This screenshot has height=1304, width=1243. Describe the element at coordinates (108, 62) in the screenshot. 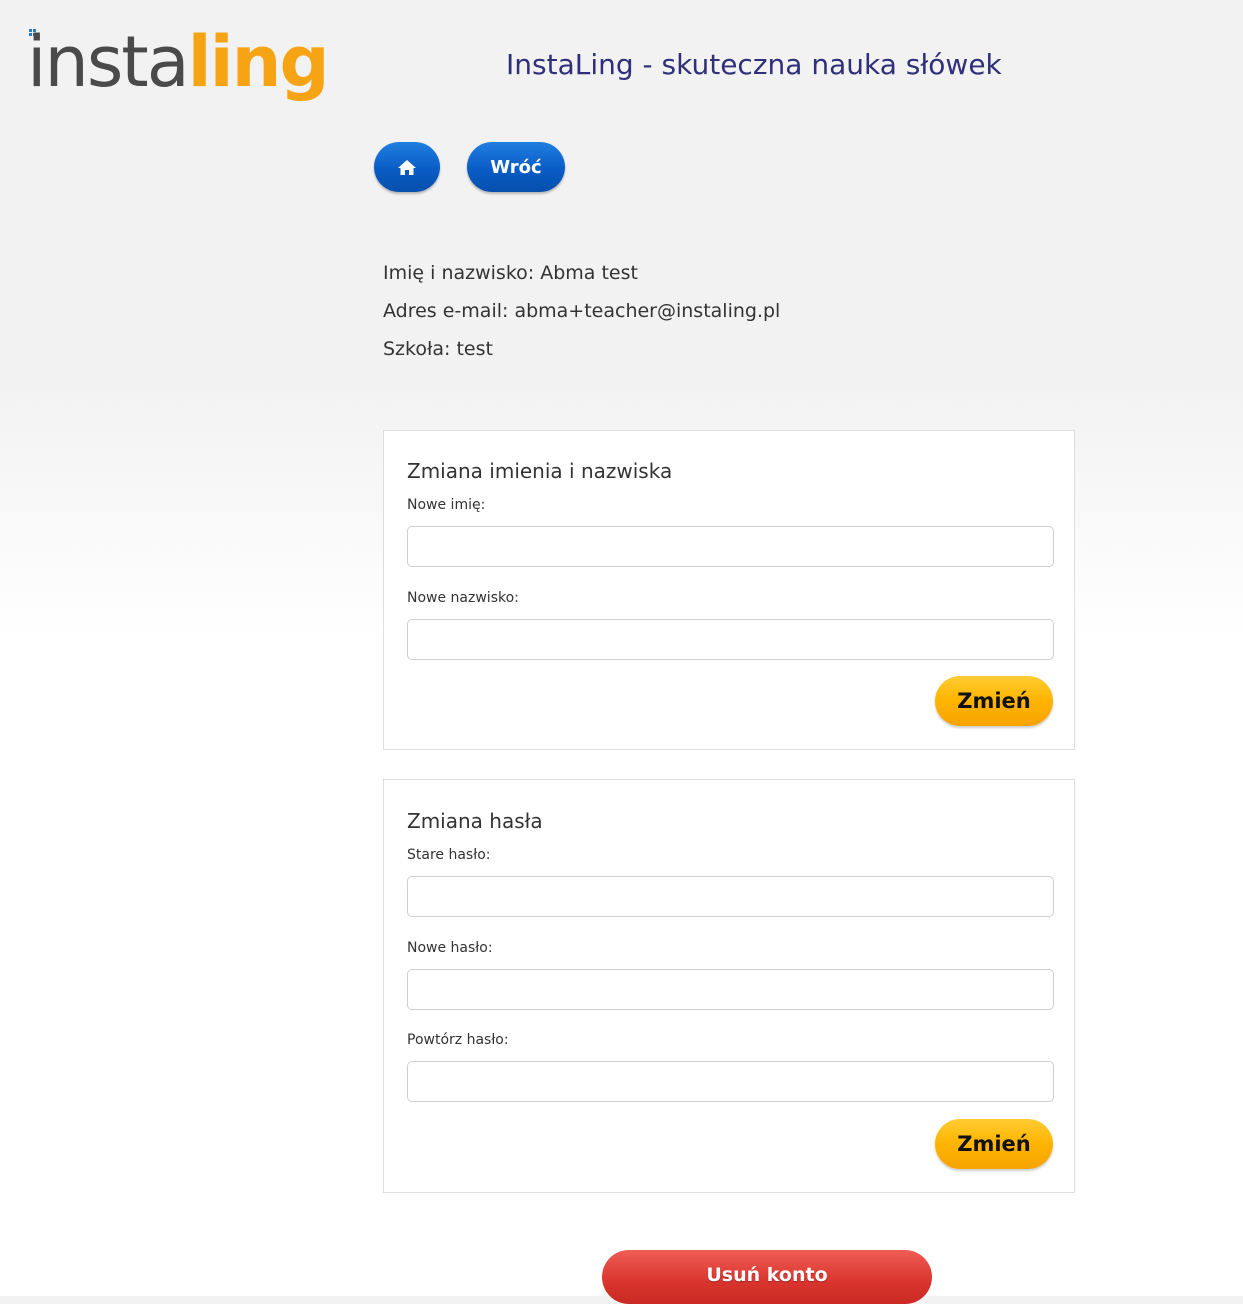

I see `logo-text-insta: insta` at that location.